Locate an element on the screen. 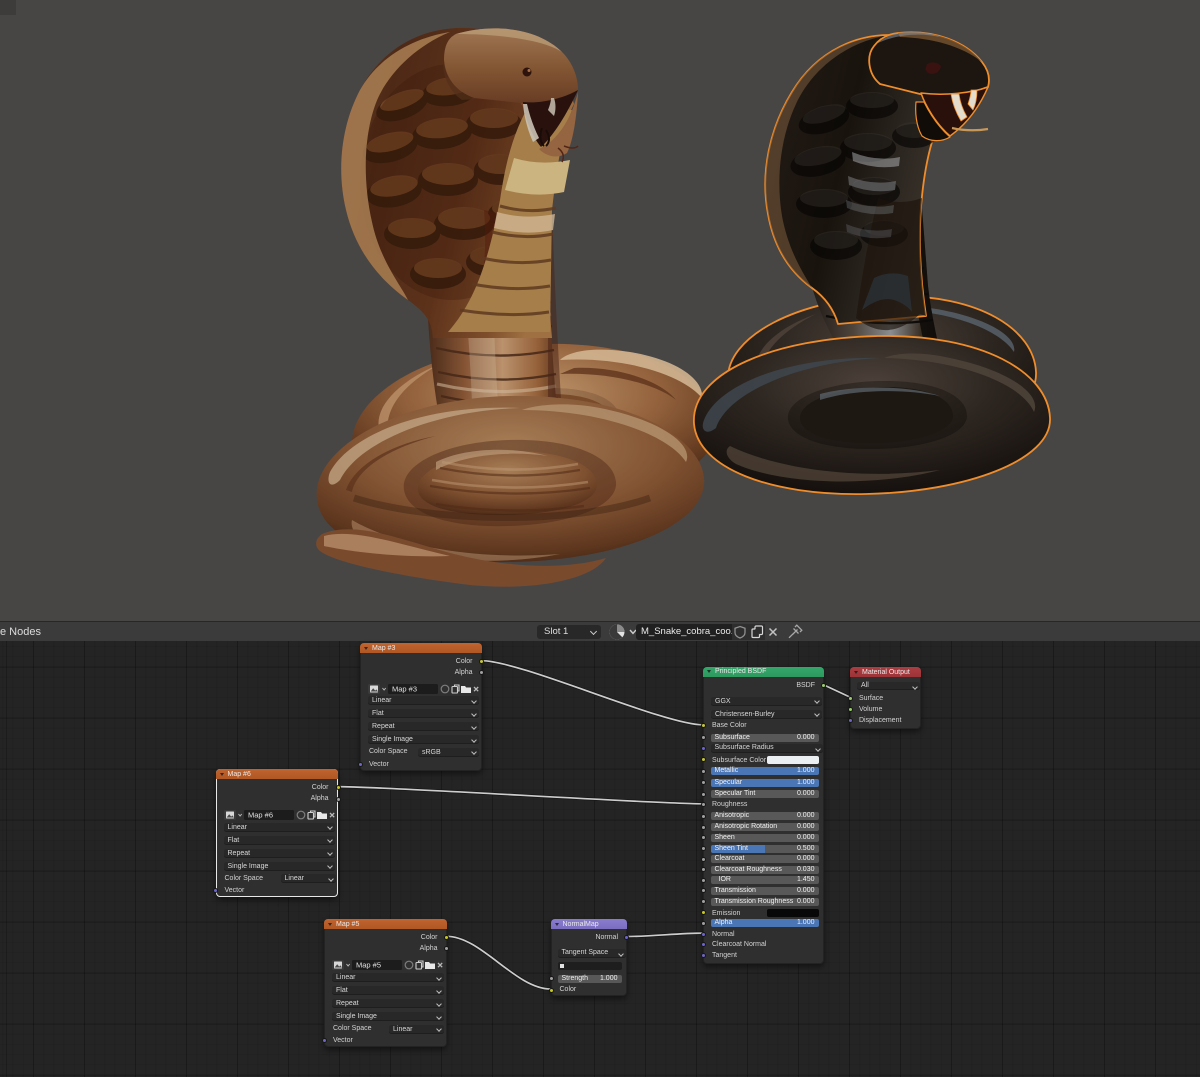  svg-text: Map #6 is located at coordinates (260, 814).